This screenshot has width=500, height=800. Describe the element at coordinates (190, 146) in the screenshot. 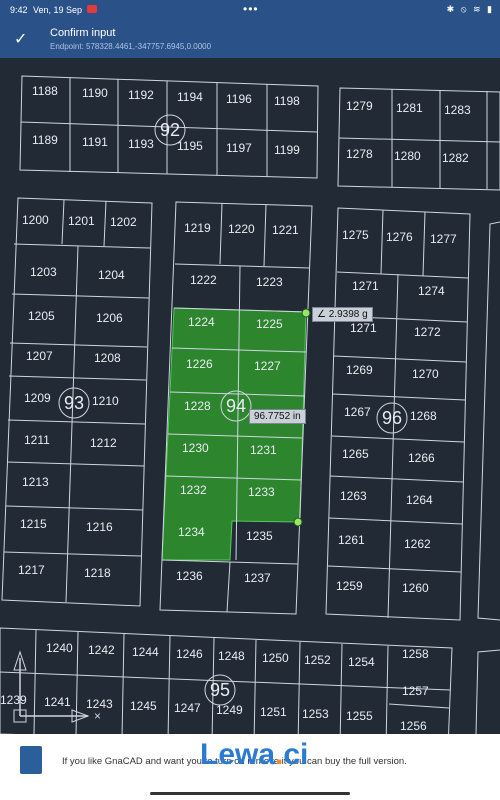

I see `lot-label: 1195` at that location.